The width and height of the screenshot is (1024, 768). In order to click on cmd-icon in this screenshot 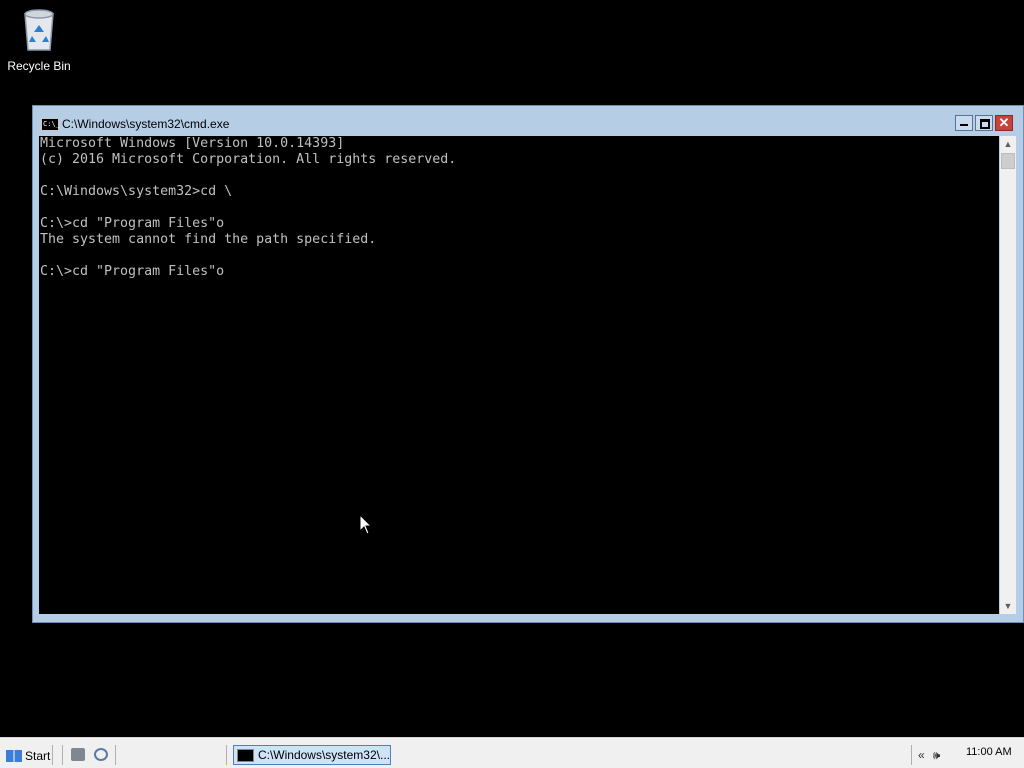, I will do `click(245, 755)`.